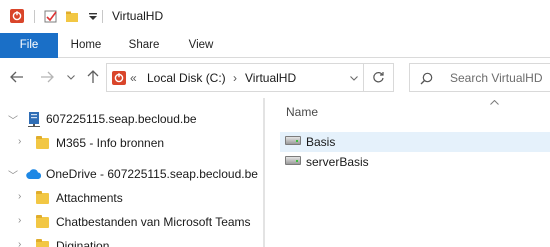 The width and height of the screenshot is (550, 247). I want to click on tab-home: Home, so click(86, 45).